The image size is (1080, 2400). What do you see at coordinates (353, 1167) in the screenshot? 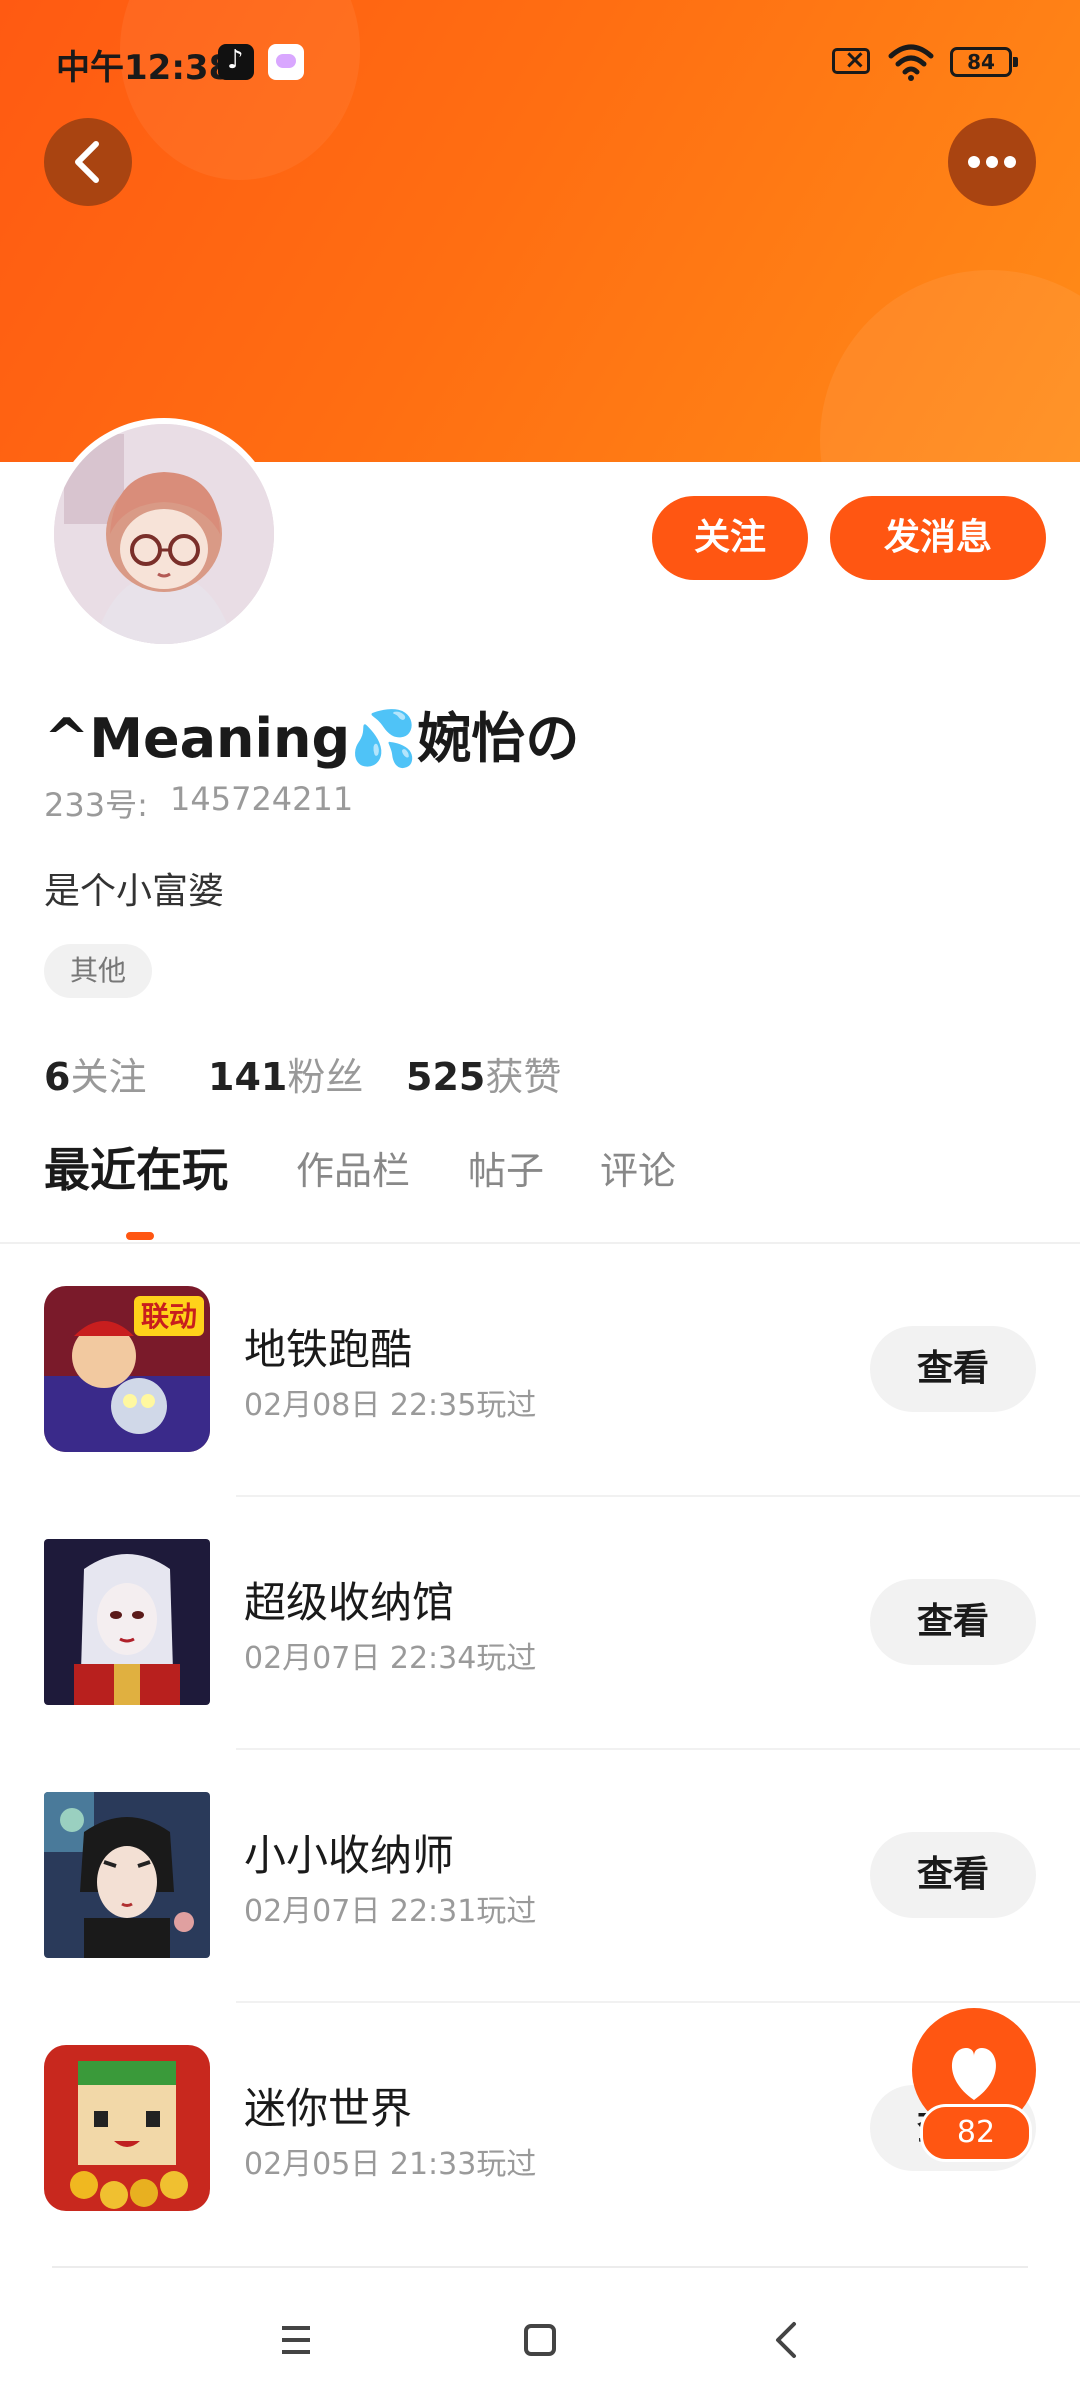
I see `tab-works: 作品栏` at bounding box center [353, 1167].